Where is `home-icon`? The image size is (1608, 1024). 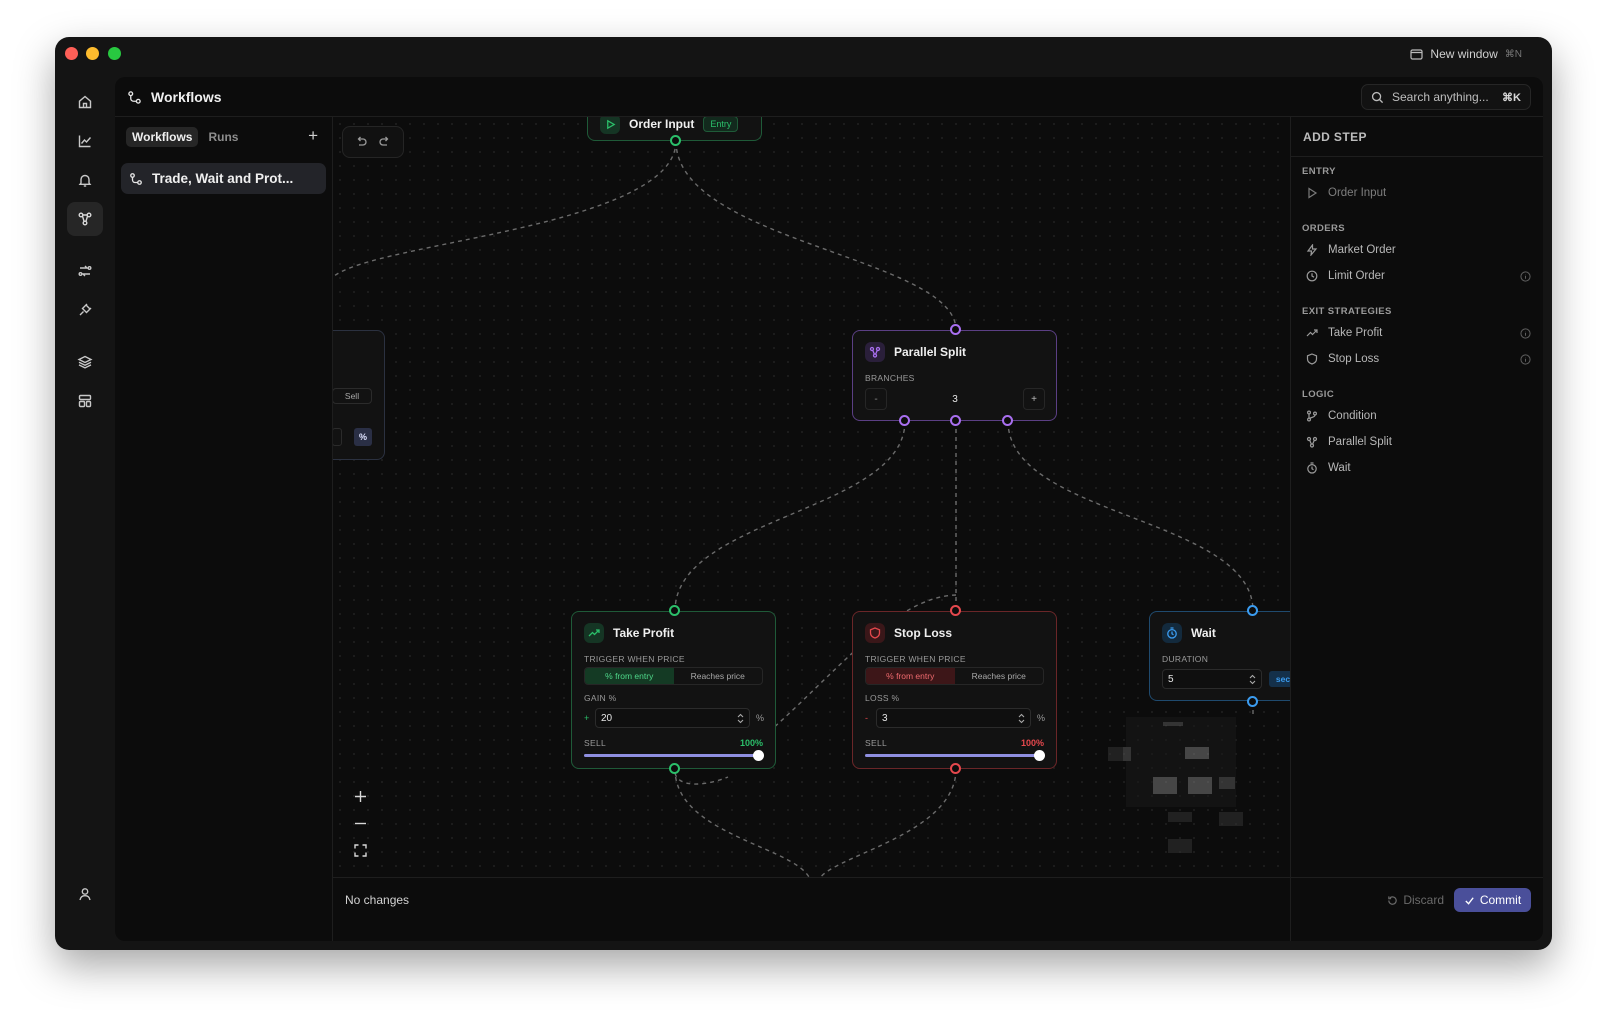
home-icon is located at coordinates (85, 102).